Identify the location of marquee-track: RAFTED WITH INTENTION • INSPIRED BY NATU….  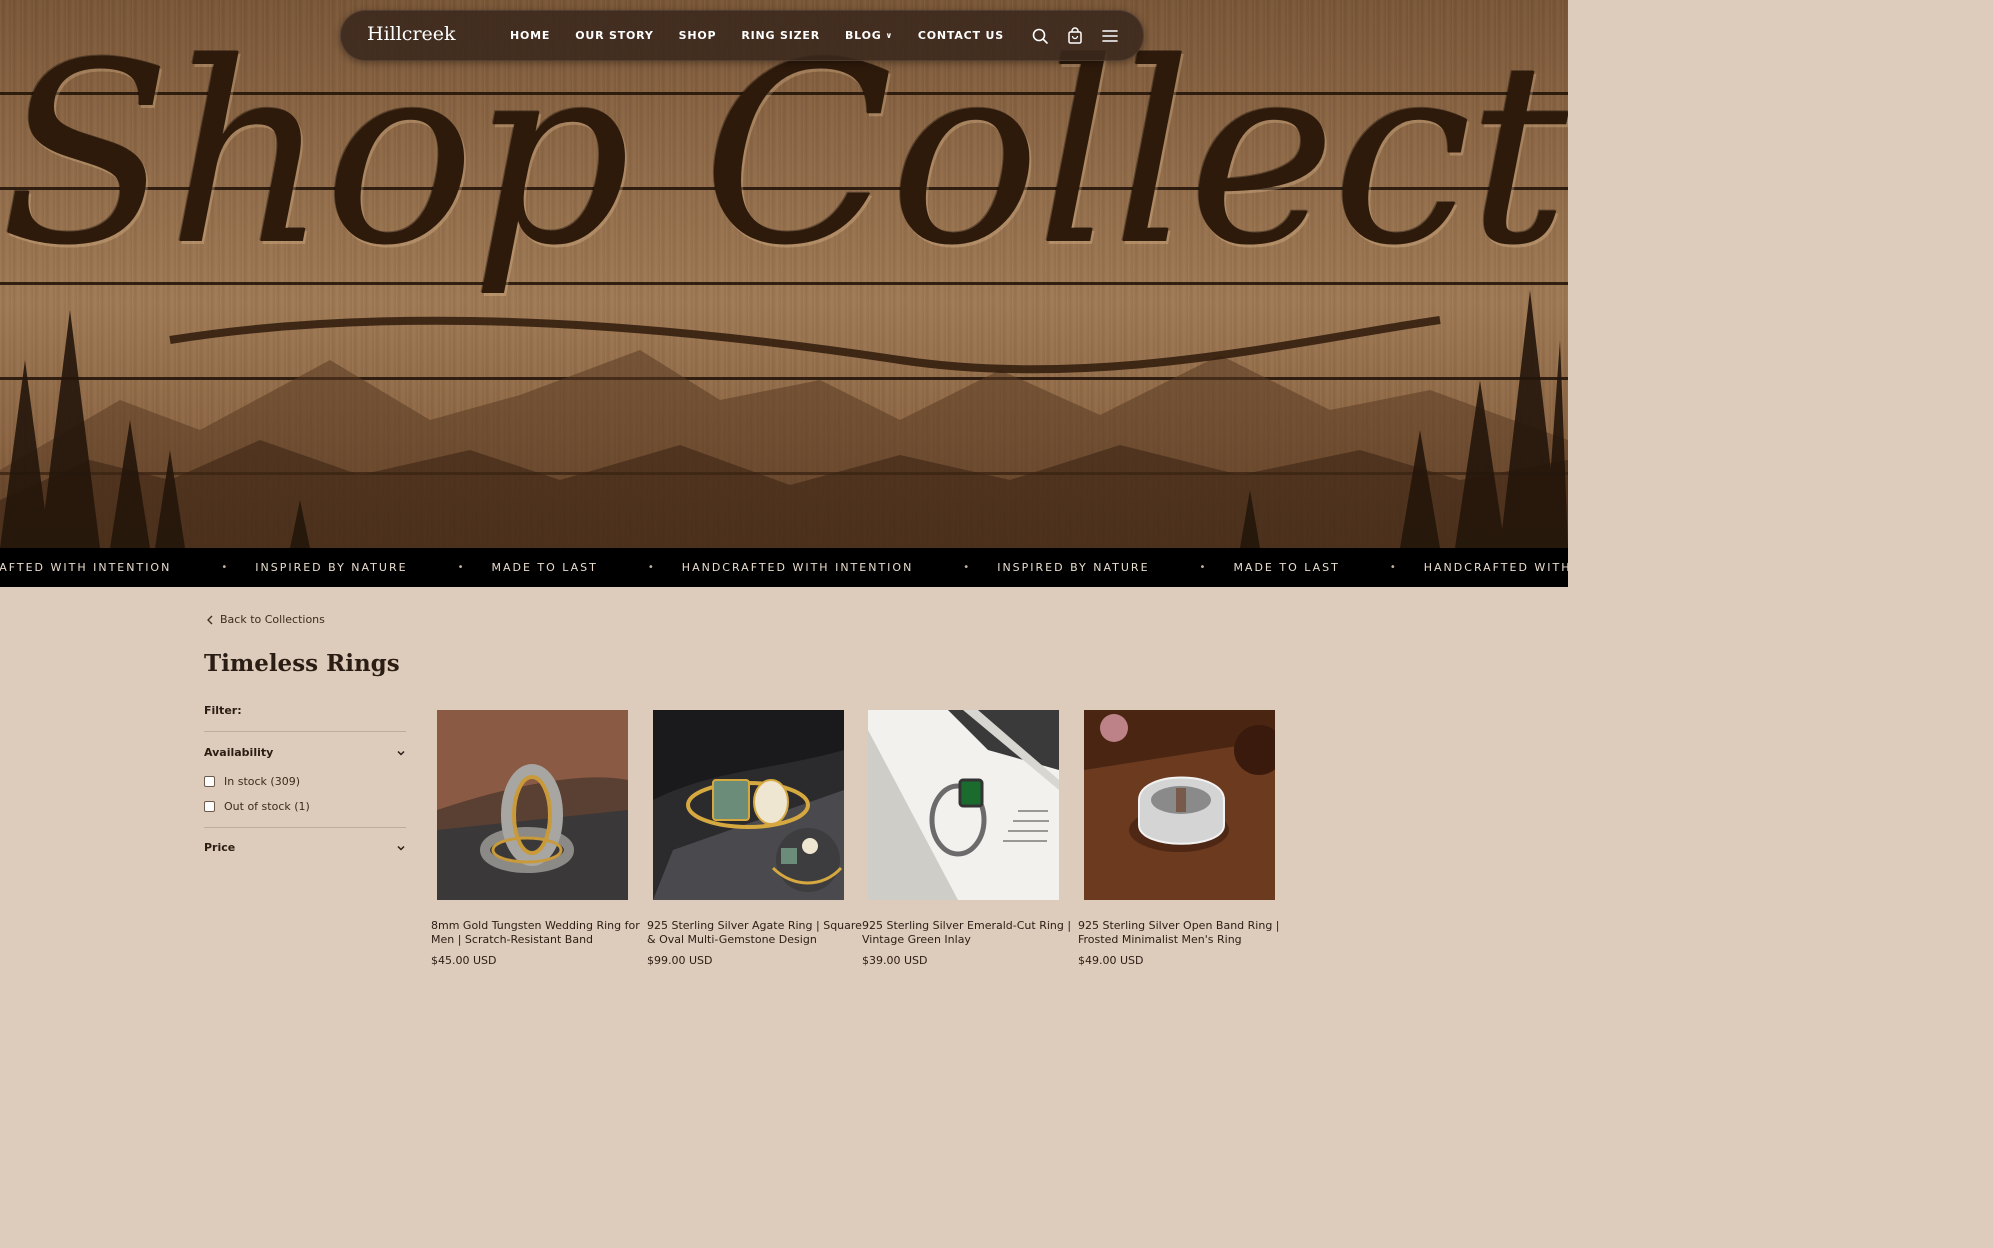
(784, 567).